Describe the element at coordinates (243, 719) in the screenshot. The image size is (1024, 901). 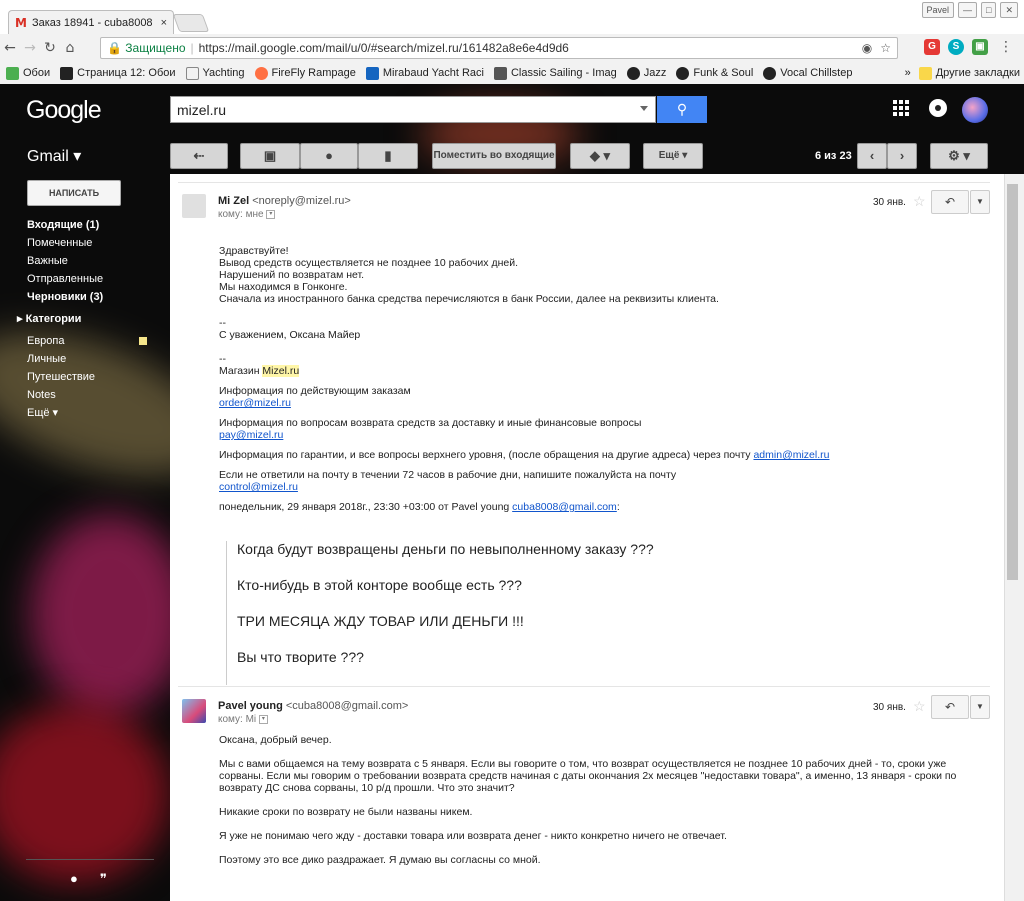
I see `recipient-line: кому: Mi ▾` at that location.